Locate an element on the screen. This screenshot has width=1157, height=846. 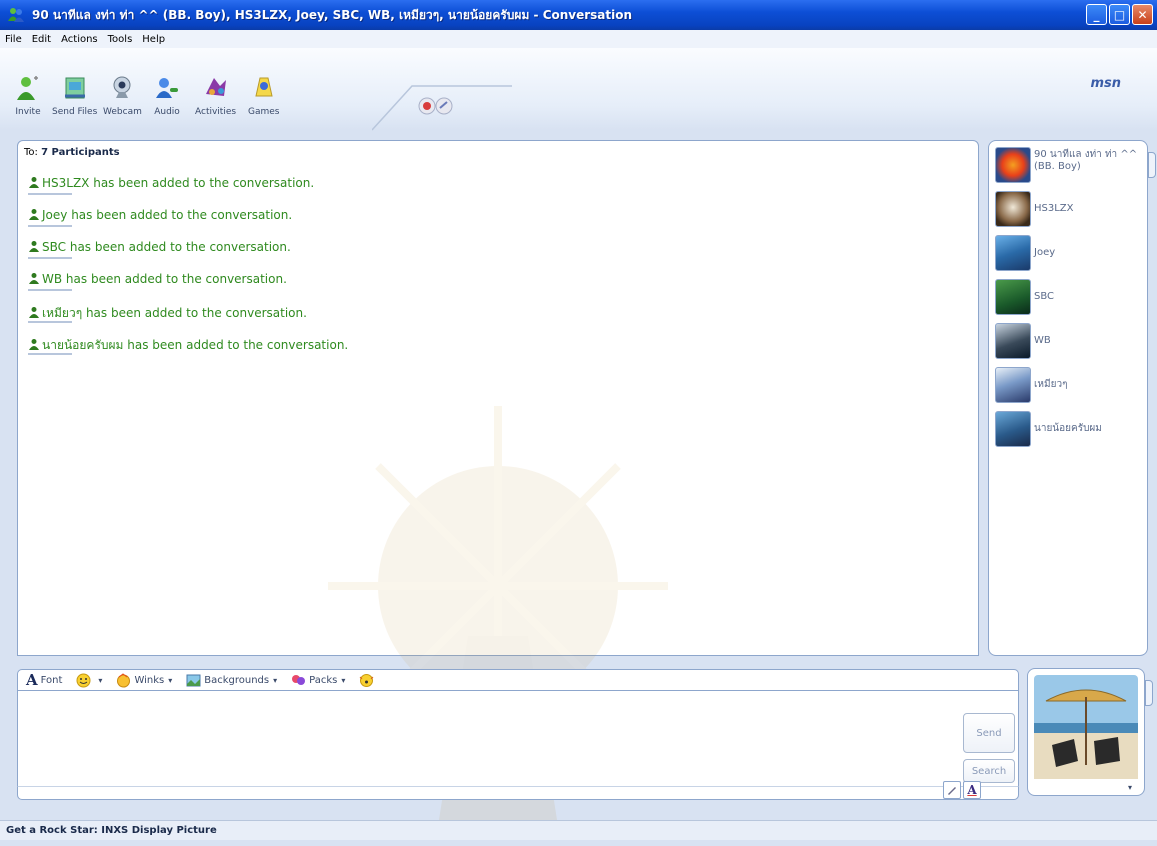
packs-icon is located at coordinates (299, 679).